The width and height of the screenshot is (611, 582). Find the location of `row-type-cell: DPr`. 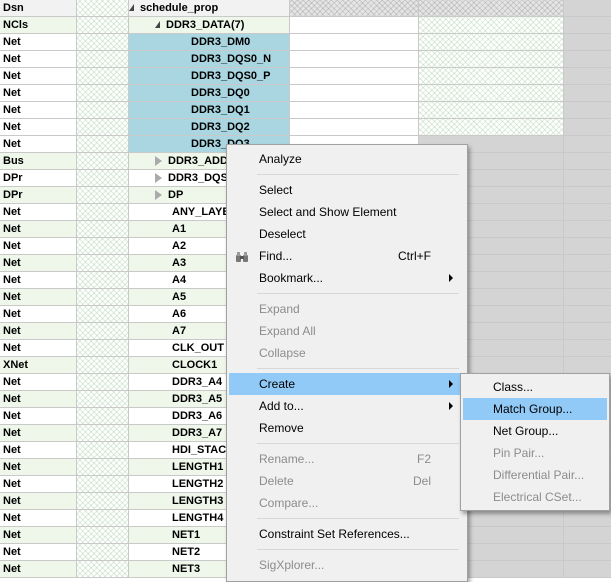

row-type-cell: DPr is located at coordinates (38, 195).